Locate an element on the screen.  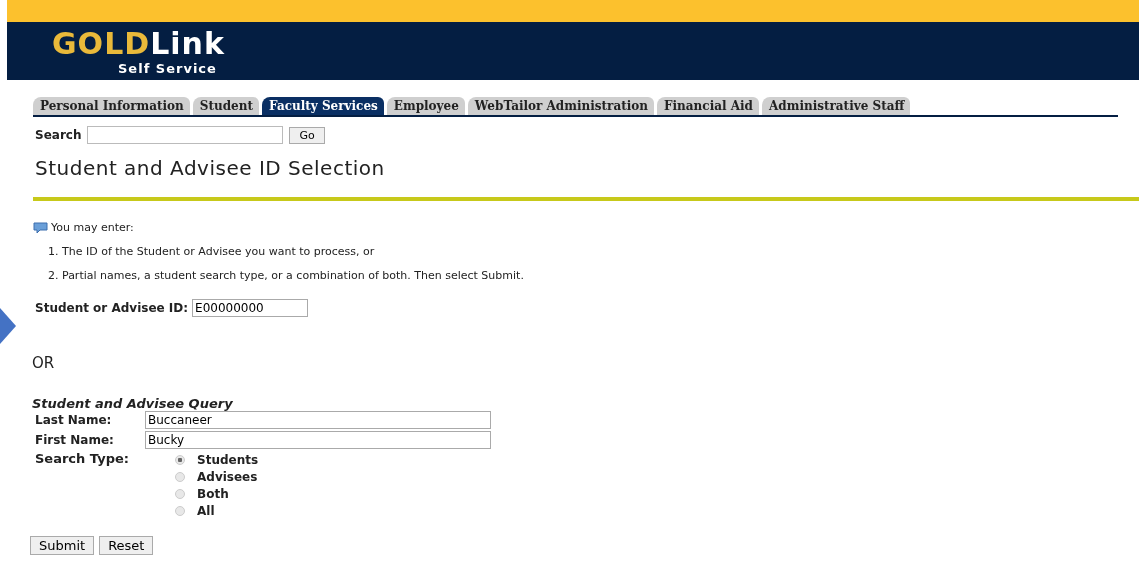
nav-tab: Administrative Staff is located at coordinates (836, 106).